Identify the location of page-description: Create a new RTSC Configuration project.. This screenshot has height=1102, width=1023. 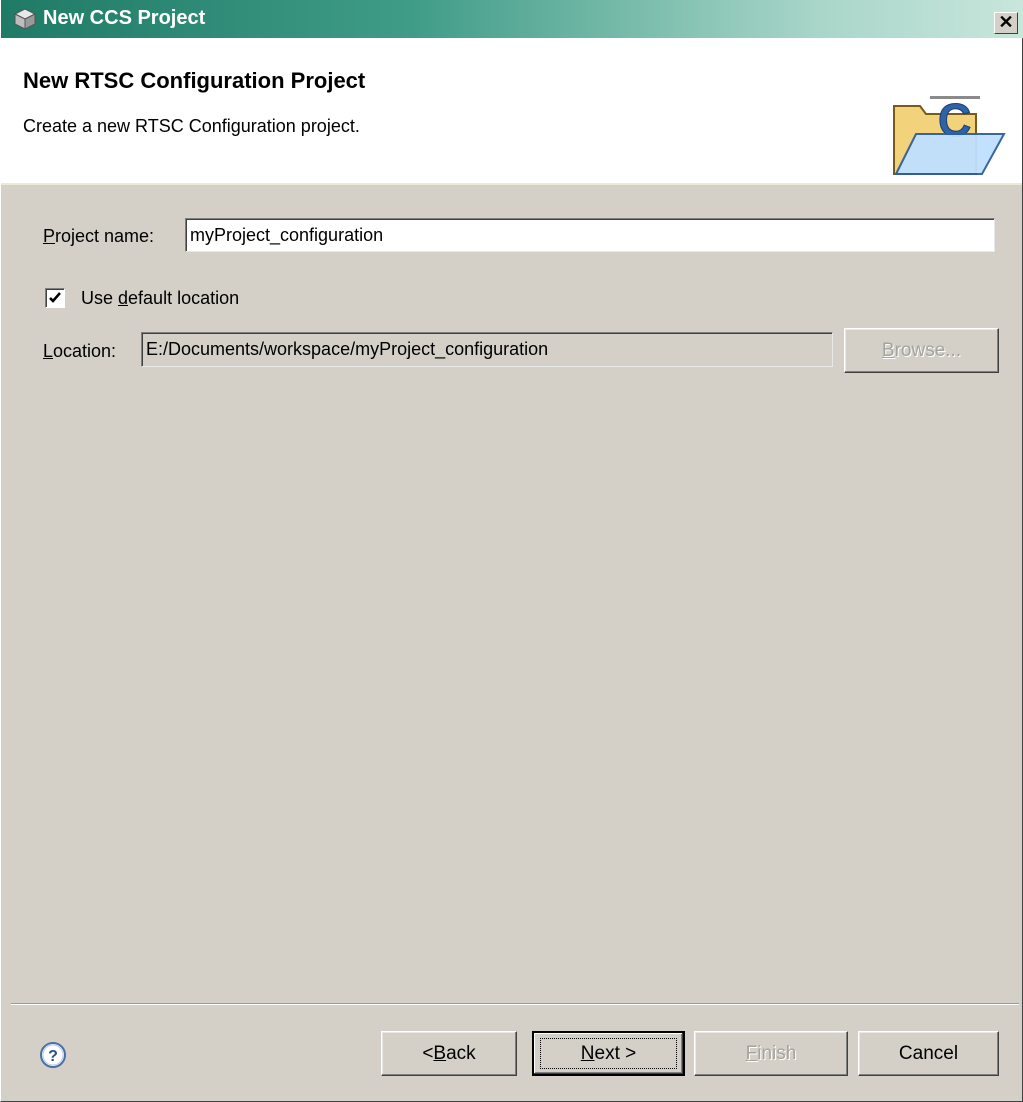
(191, 126).